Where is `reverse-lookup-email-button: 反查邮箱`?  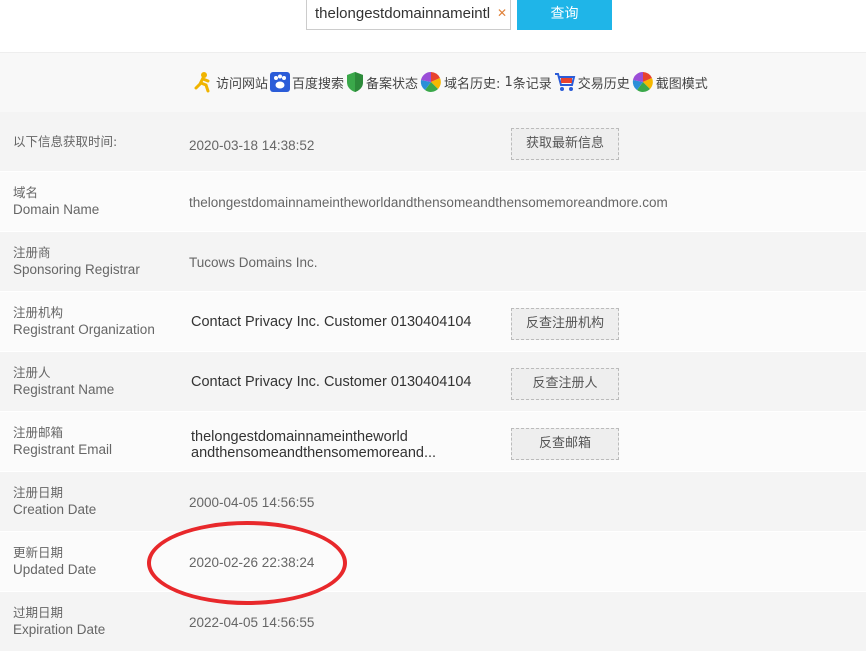
reverse-lookup-email-button: 反查邮箱 is located at coordinates (565, 444).